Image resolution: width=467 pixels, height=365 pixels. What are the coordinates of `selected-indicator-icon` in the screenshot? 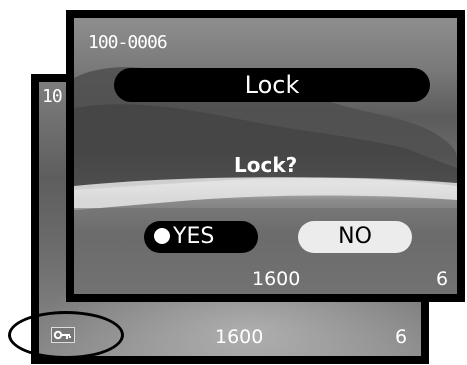 It's located at (162, 236).